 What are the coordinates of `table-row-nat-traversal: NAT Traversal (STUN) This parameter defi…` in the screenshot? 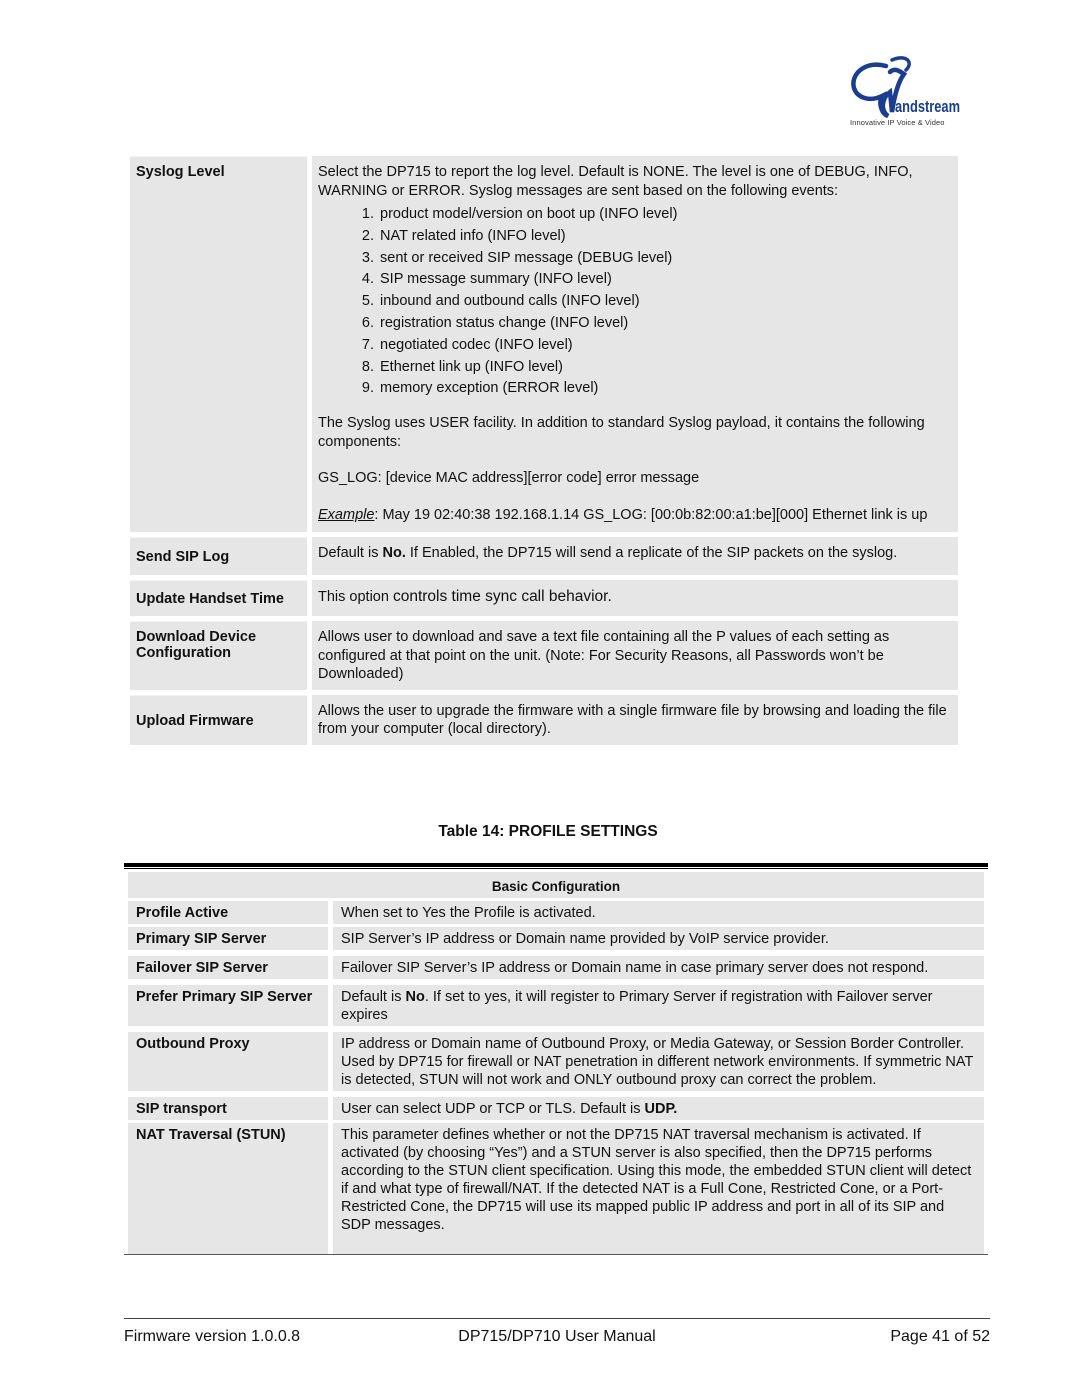 It's located at (556, 1188).